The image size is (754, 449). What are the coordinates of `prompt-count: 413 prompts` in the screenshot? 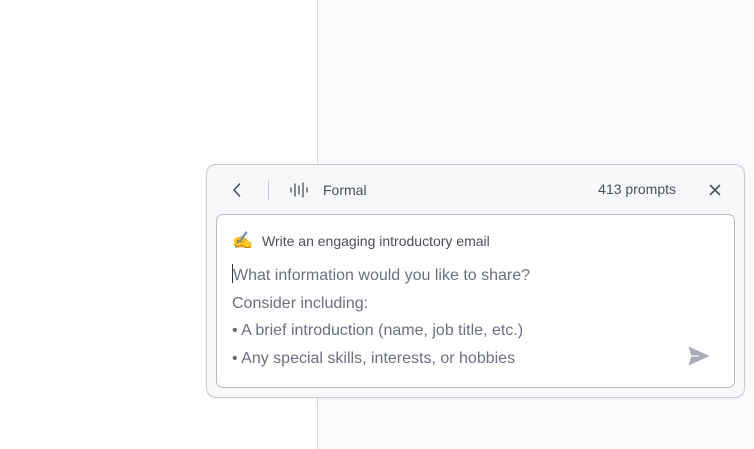 It's located at (637, 189).